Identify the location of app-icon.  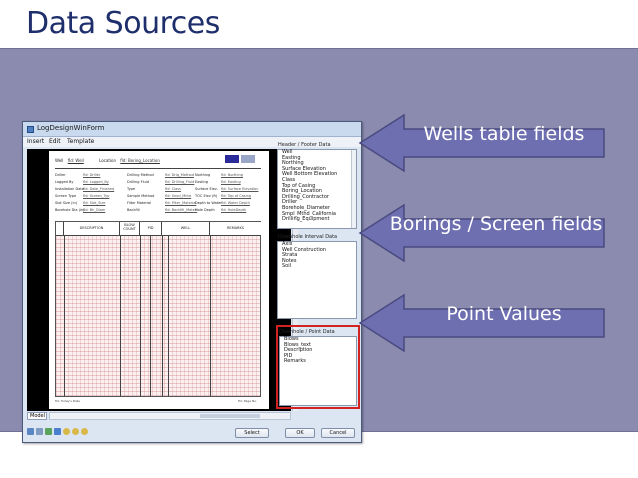
(30, 129).